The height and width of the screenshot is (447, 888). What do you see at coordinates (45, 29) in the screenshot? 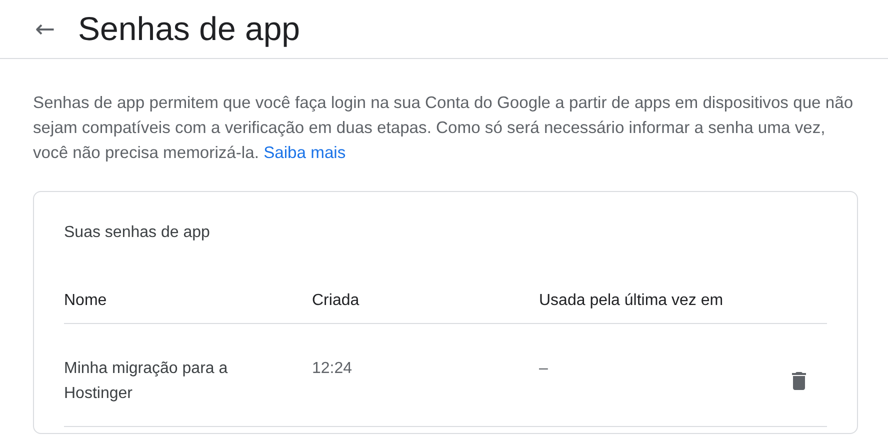
I see `back-button: ←` at bounding box center [45, 29].